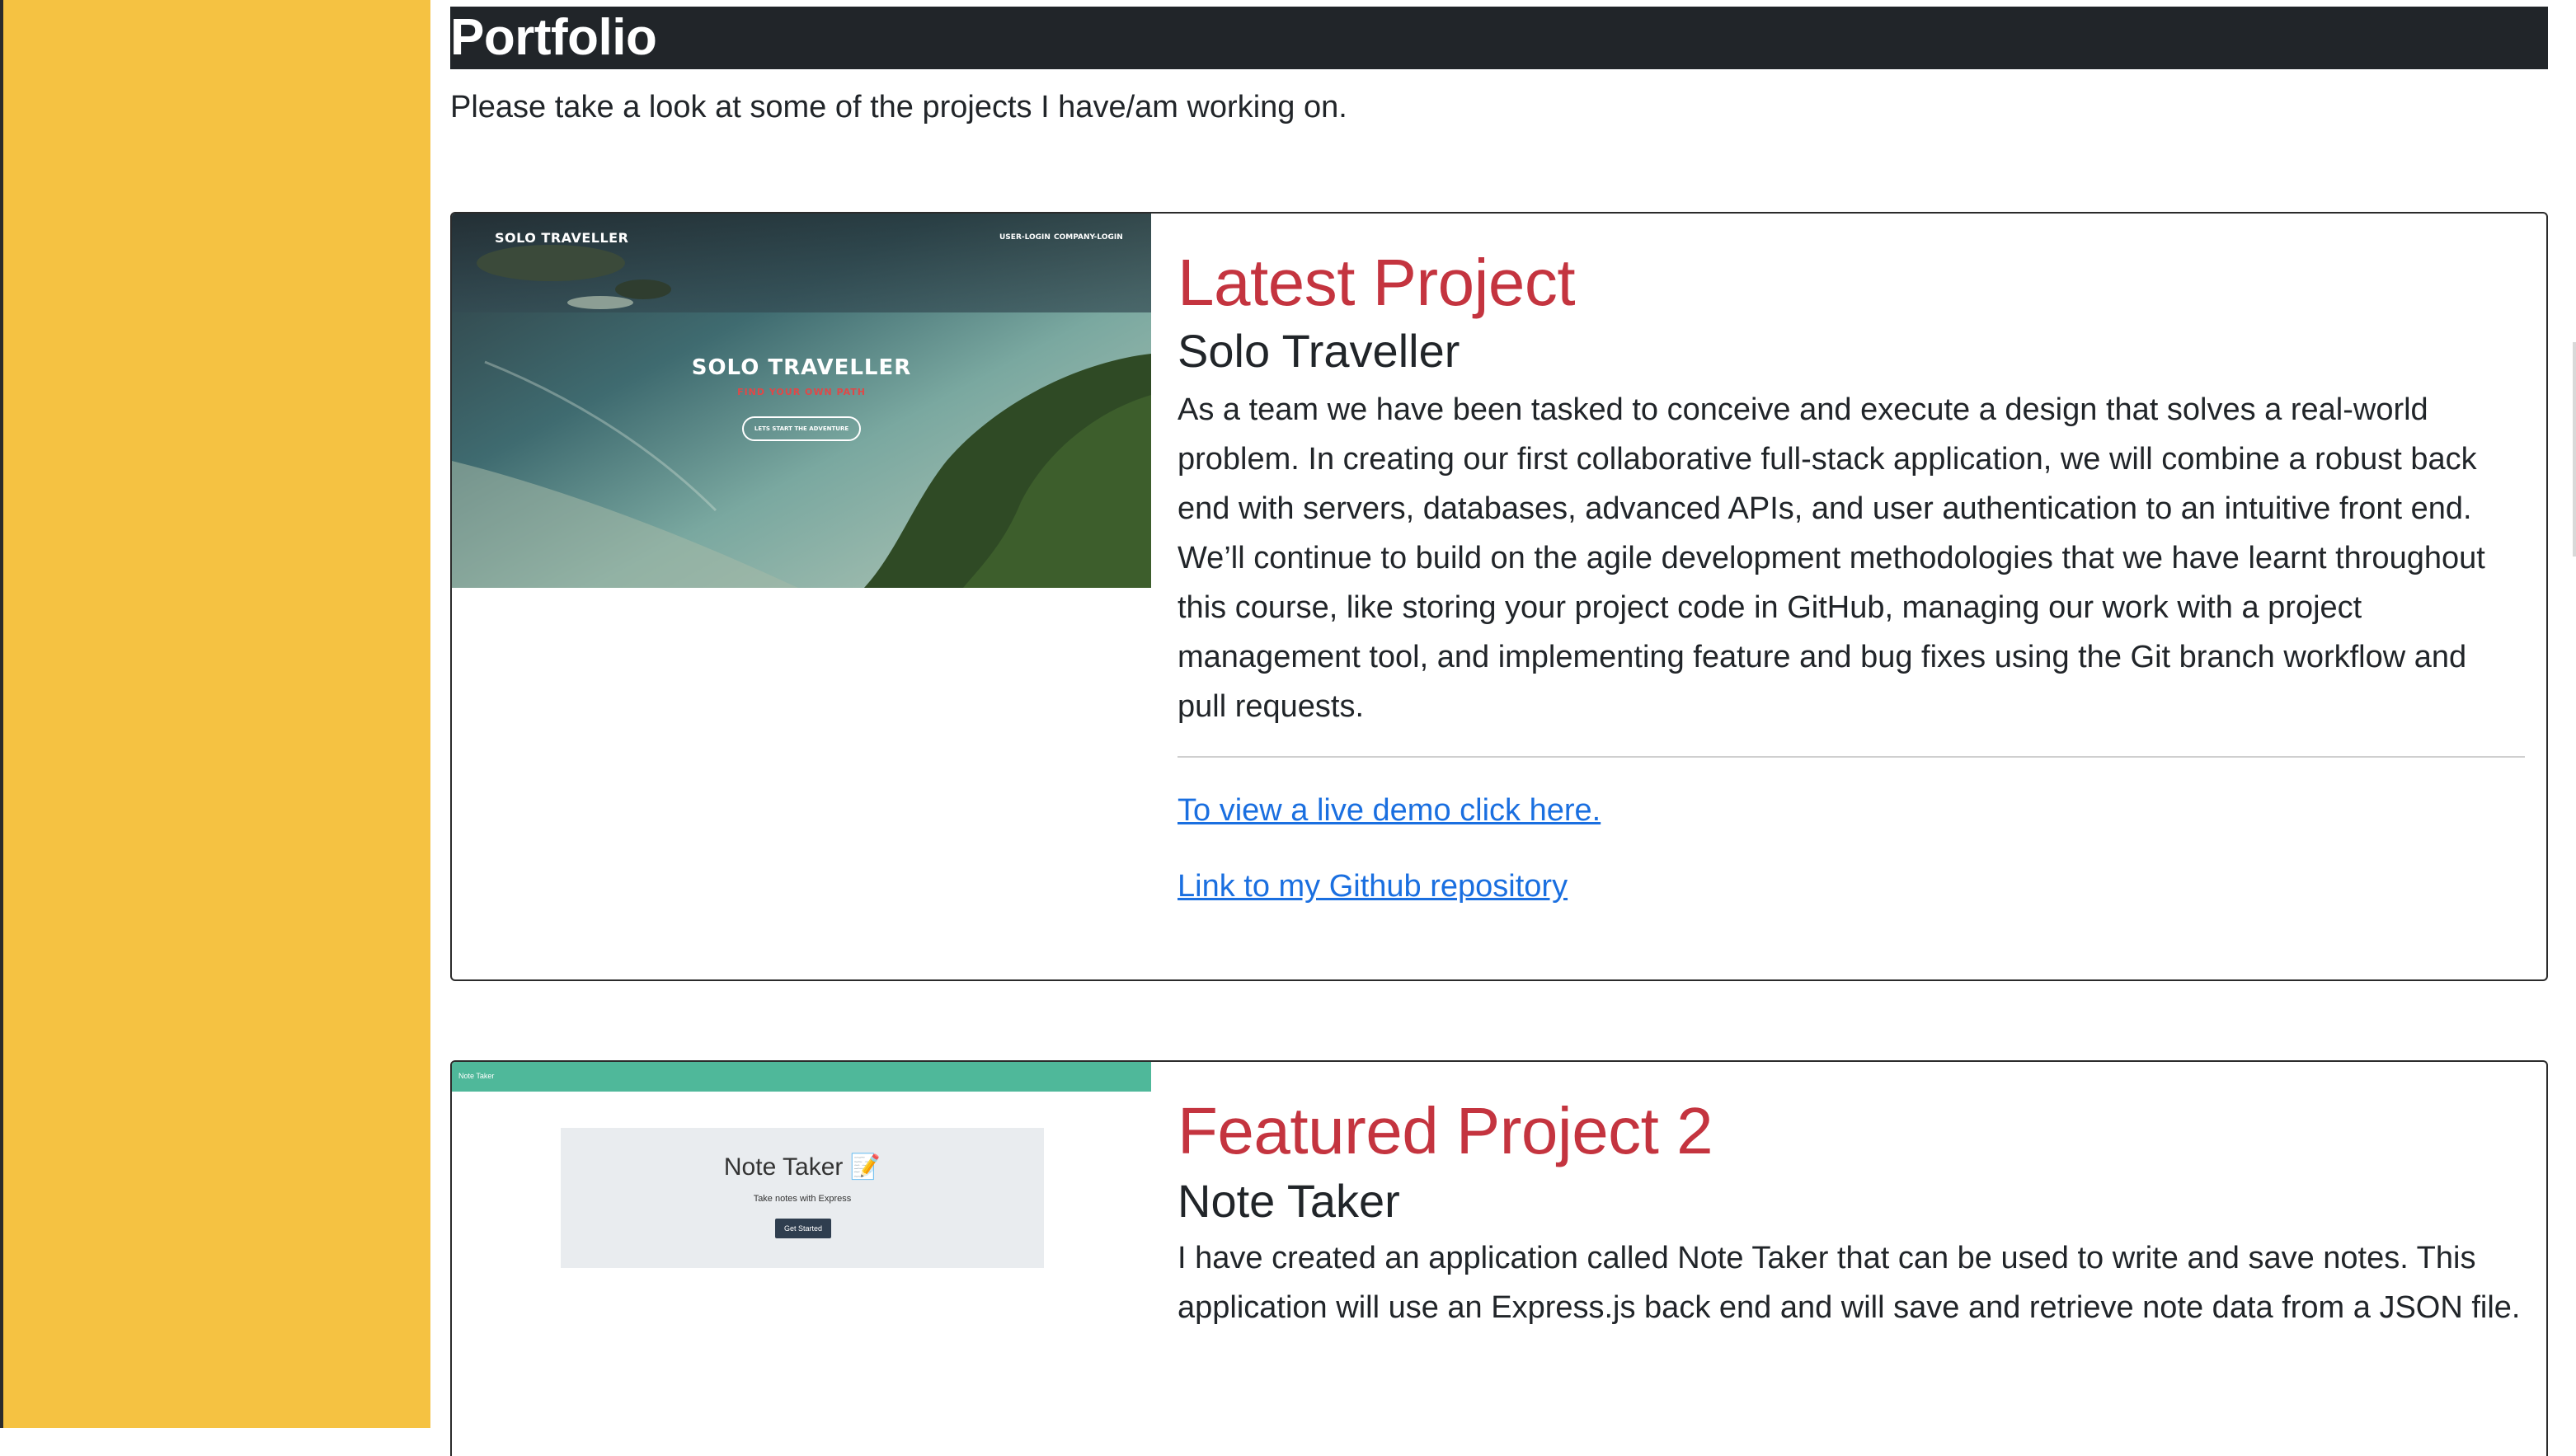 The height and width of the screenshot is (1456, 2576). What do you see at coordinates (1377, 282) in the screenshot?
I see `project-eyebrow: Latest Project` at bounding box center [1377, 282].